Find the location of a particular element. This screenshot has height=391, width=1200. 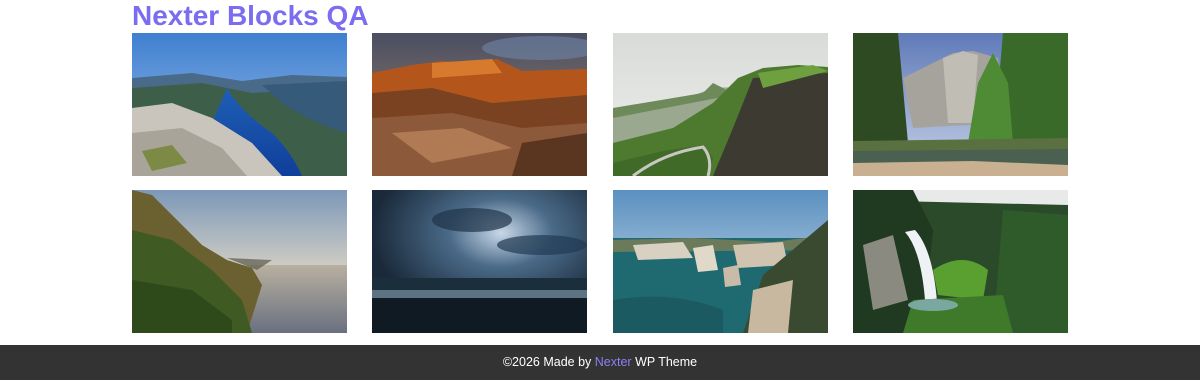

fjord-cliff-image is located at coordinates (239, 104).